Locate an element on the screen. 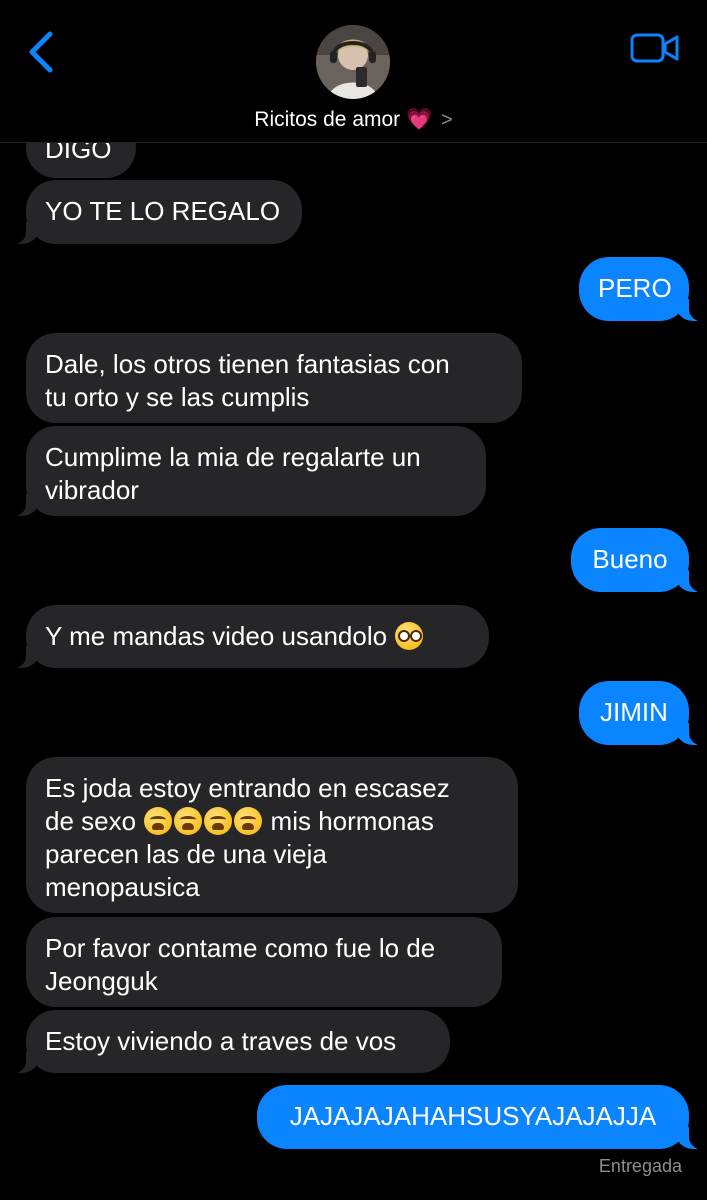  conversation-header: Ricitos de amor 💗 > is located at coordinates (353, 71).